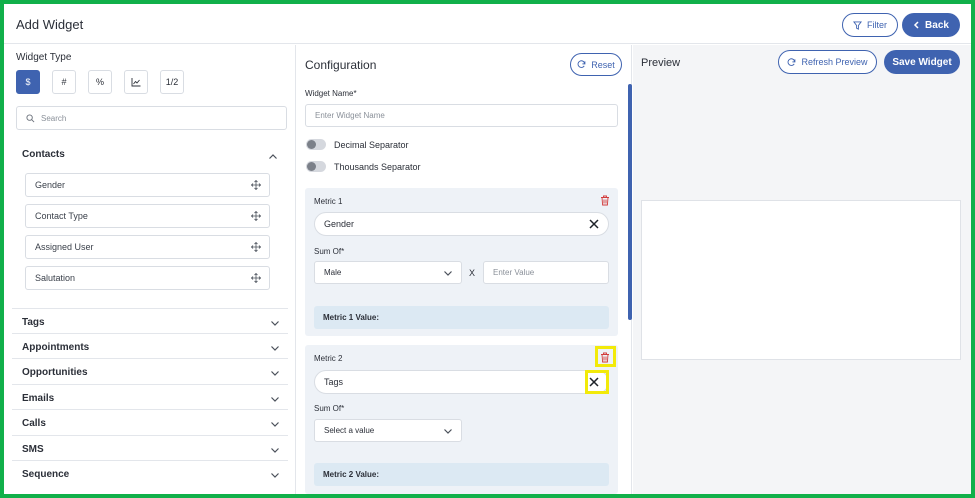  Describe the element at coordinates (603, 64) in the screenshot. I see `reset-label: Reset` at that location.